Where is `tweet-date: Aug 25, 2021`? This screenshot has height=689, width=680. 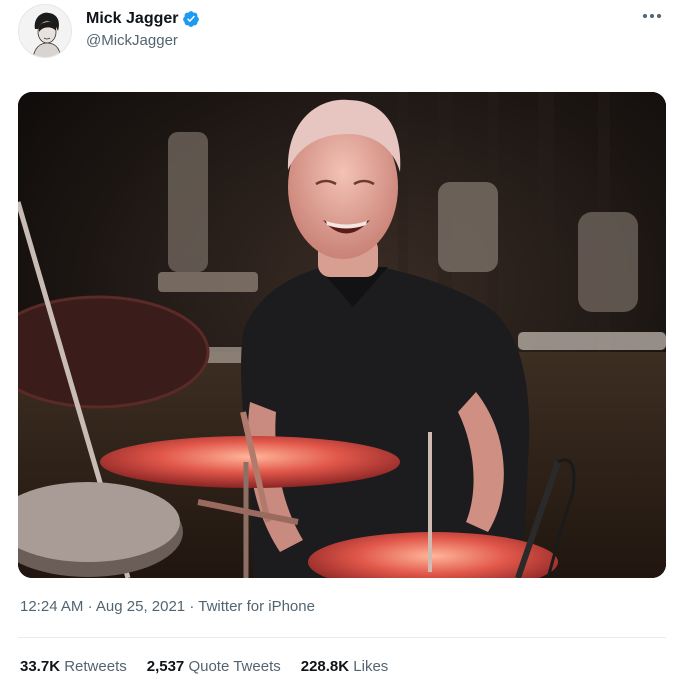
tweet-date: Aug 25, 2021 is located at coordinates (140, 606).